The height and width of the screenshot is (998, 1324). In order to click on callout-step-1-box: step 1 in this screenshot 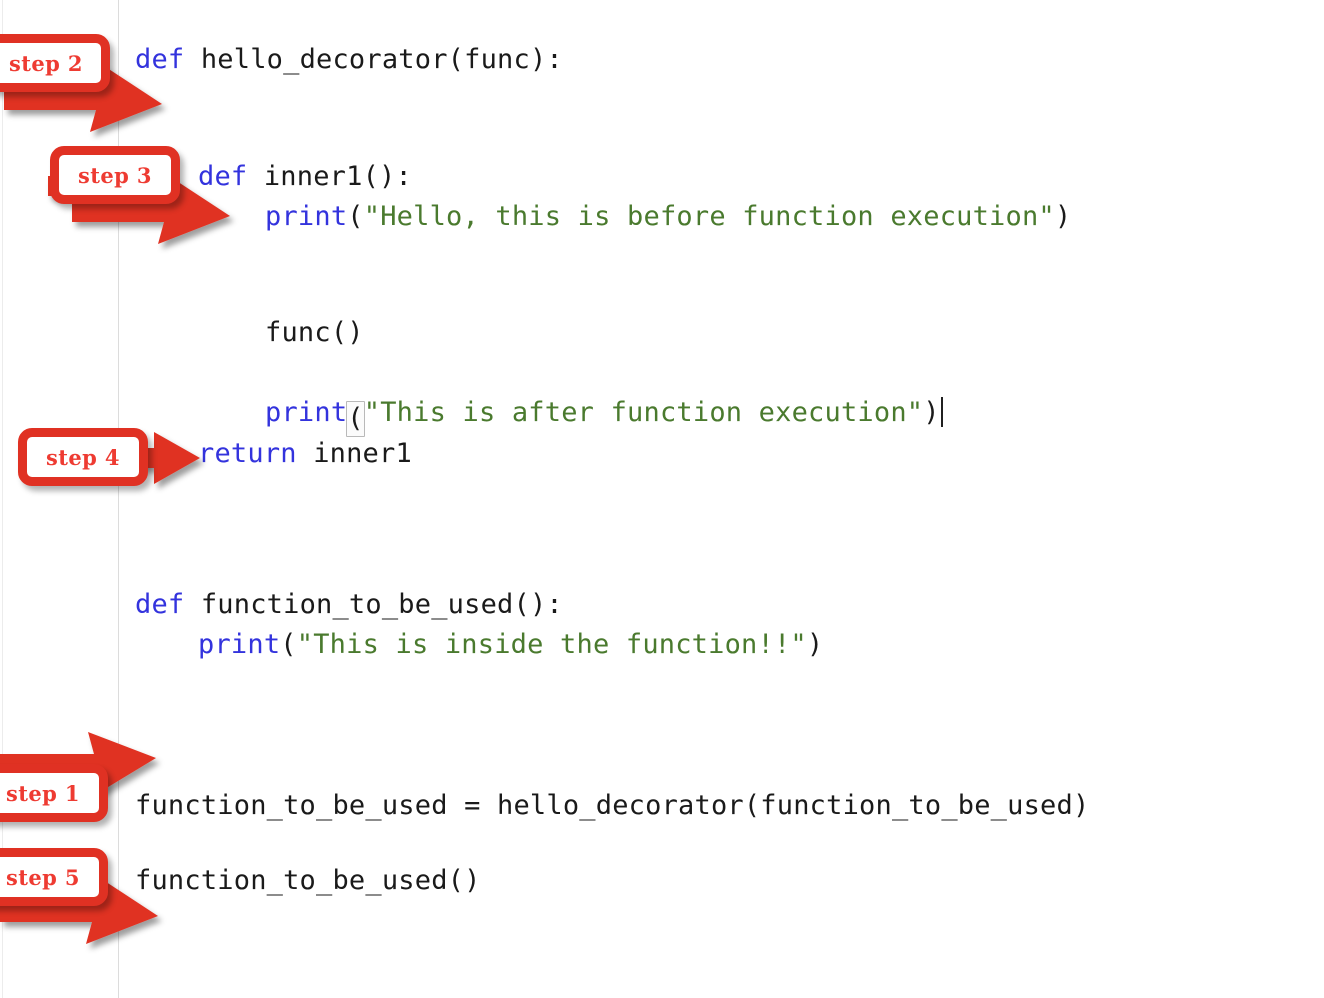, I will do `click(54, 793)`.